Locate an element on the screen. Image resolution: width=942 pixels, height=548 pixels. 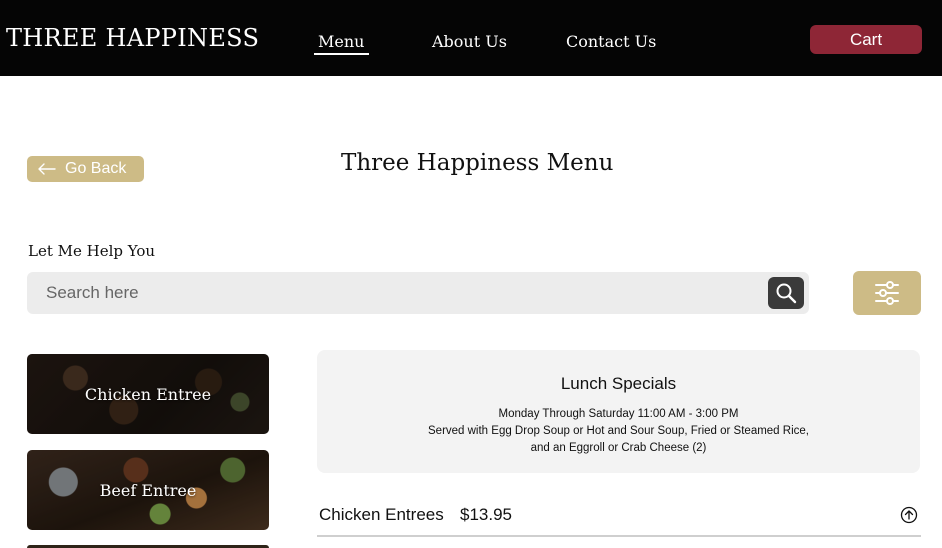
specials-title: Lunch Specials is located at coordinates (618, 383).